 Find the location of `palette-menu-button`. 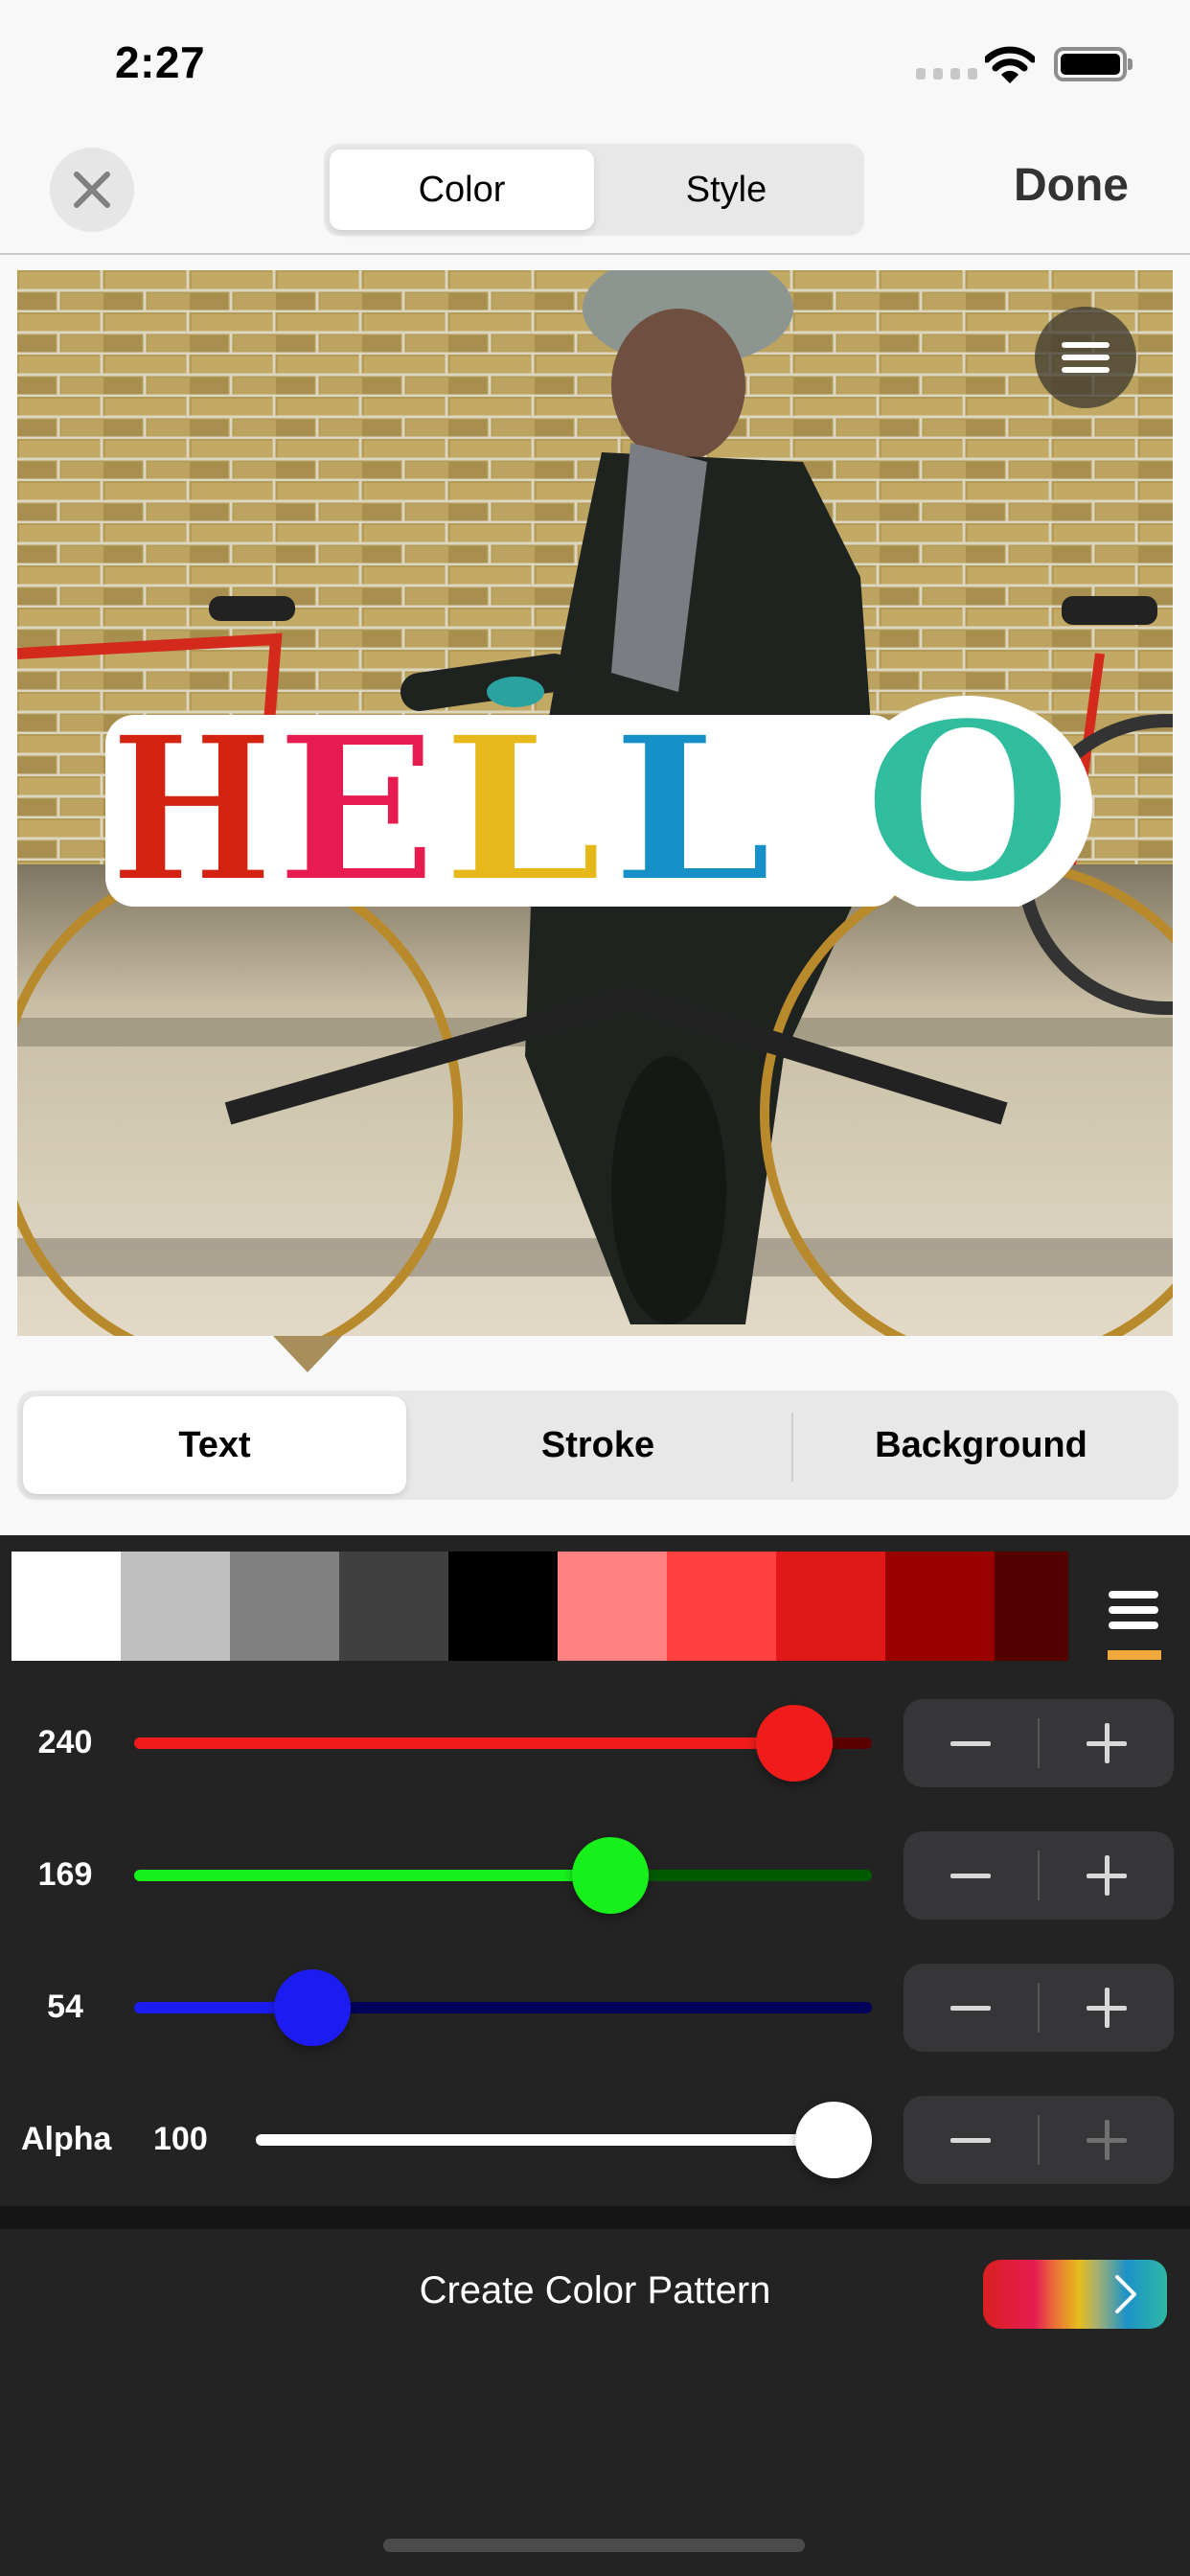

palette-menu-button is located at coordinates (1133, 1610).